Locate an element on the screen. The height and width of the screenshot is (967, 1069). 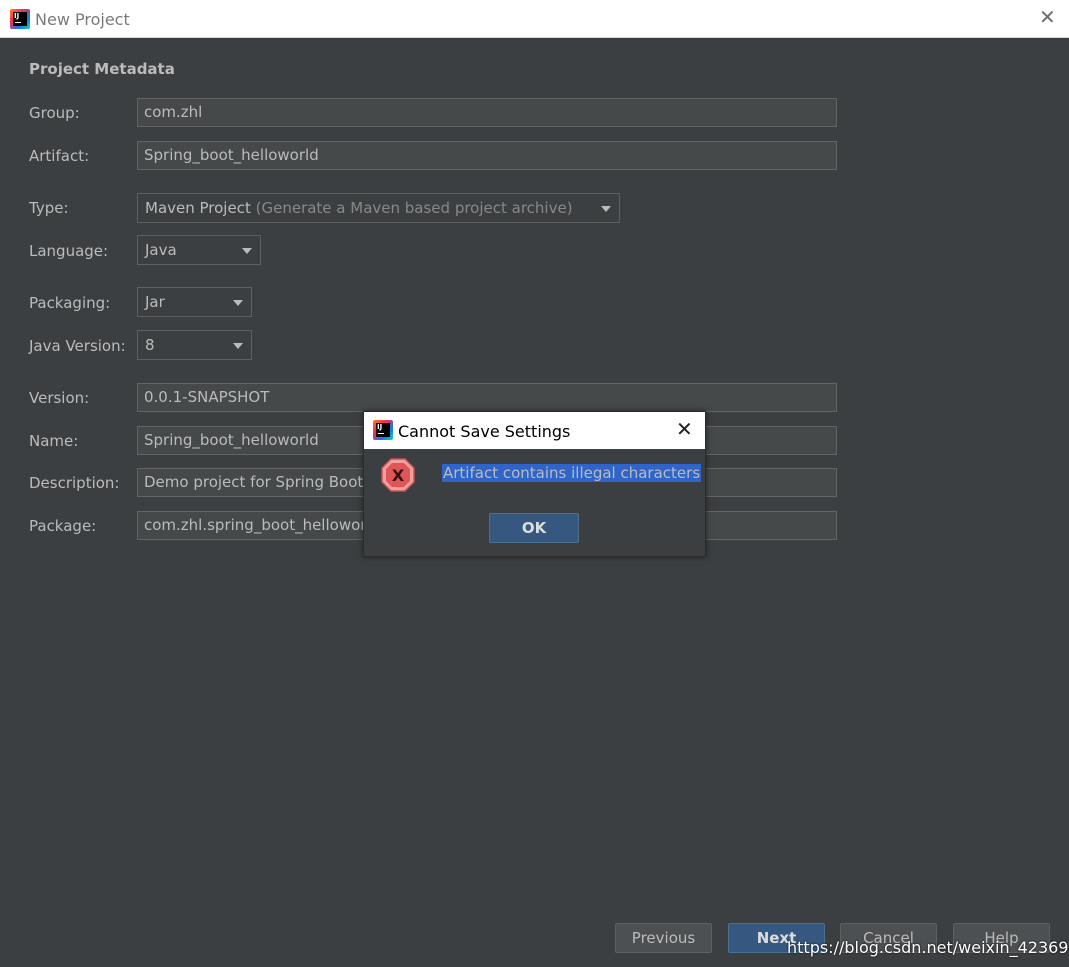
group-label: Group: is located at coordinates (54, 113).